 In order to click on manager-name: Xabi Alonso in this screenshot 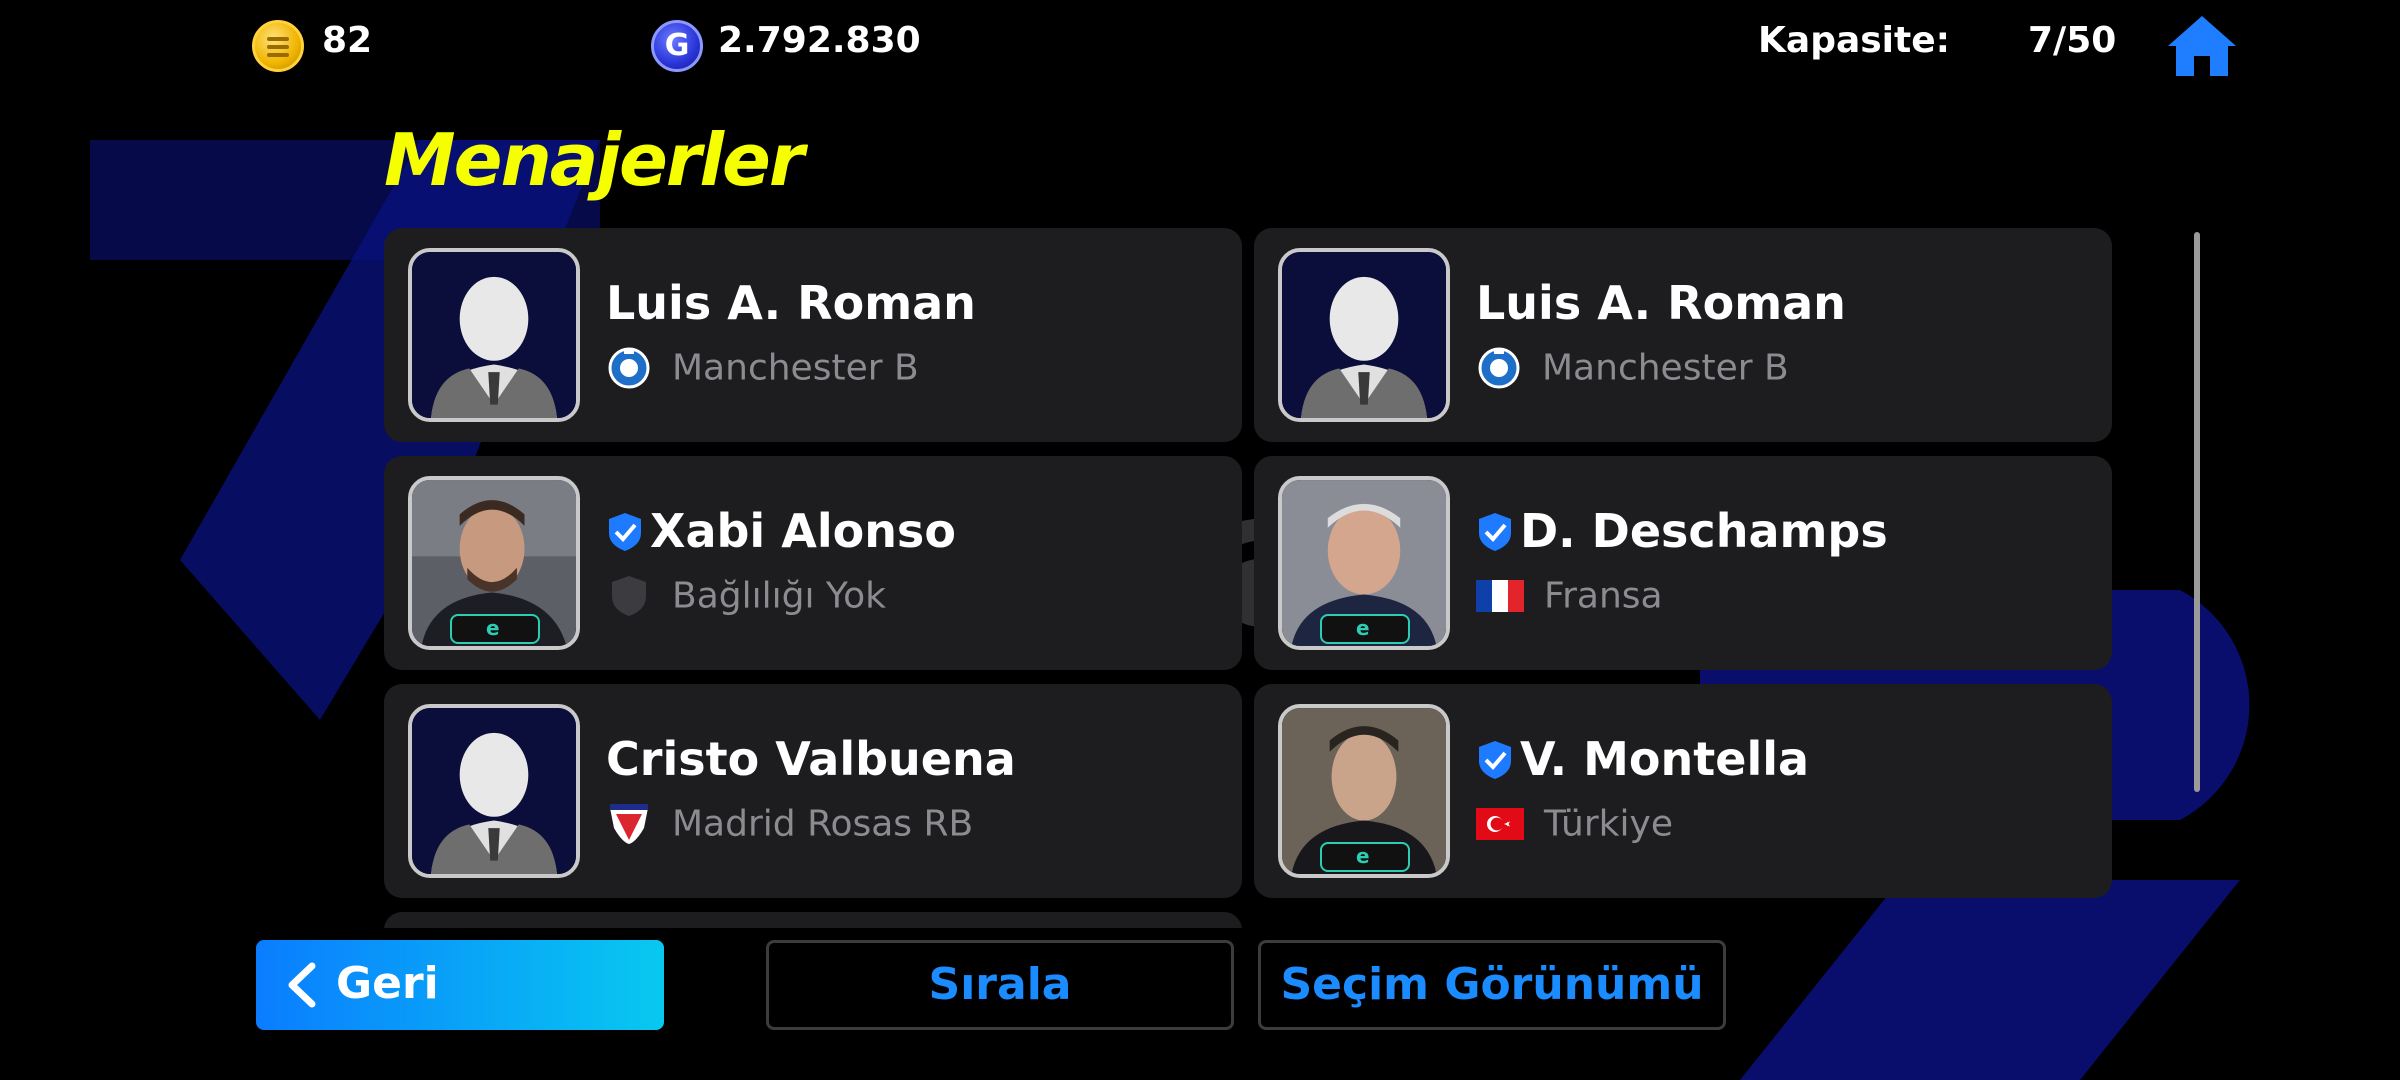, I will do `click(803, 531)`.